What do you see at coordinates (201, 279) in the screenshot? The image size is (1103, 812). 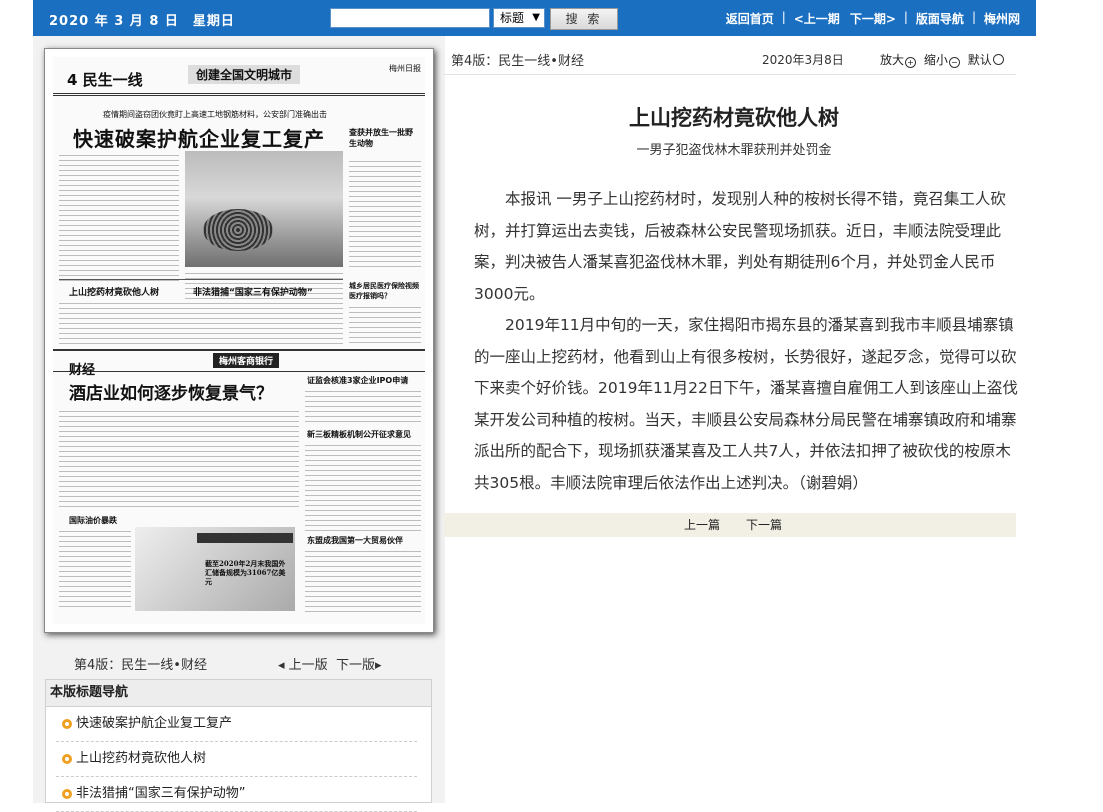 I see `column-rule` at bounding box center [201, 279].